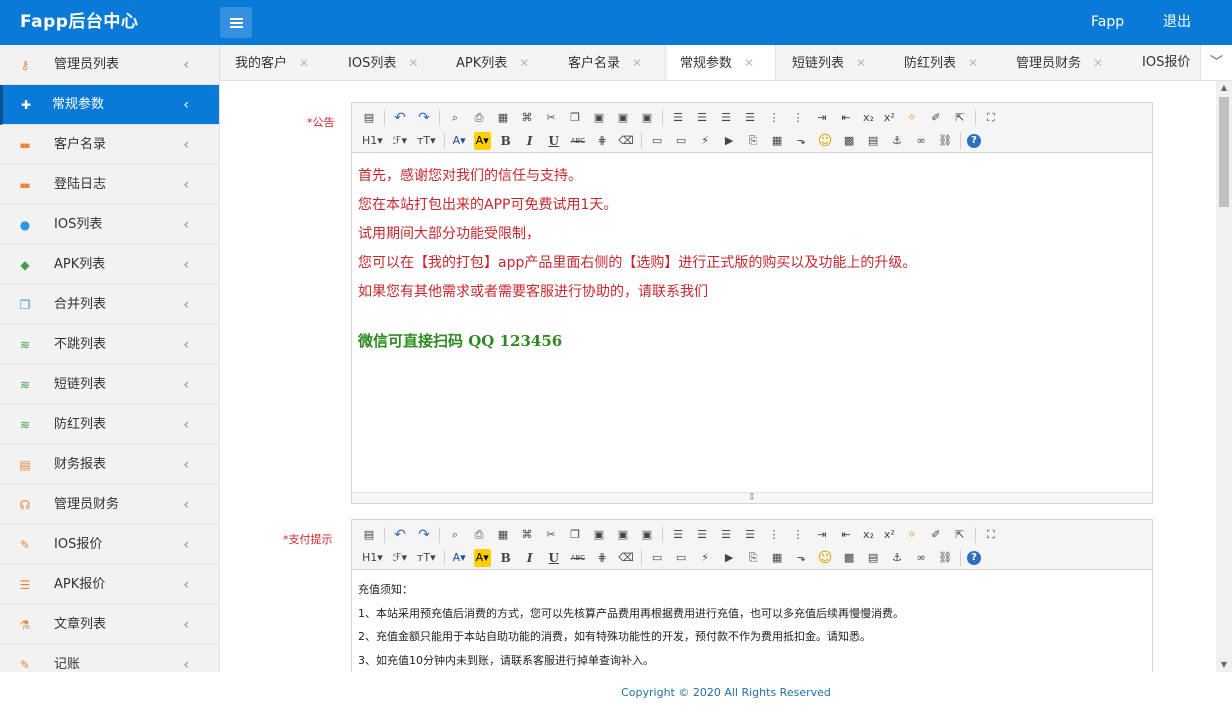 This screenshot has height=714, width=1232. What do you see at coordinates (109, 185) in the screenshot?
I see `sidebar-item: ▬ 登陆日志 ‹` at bounding box center [109, 185].